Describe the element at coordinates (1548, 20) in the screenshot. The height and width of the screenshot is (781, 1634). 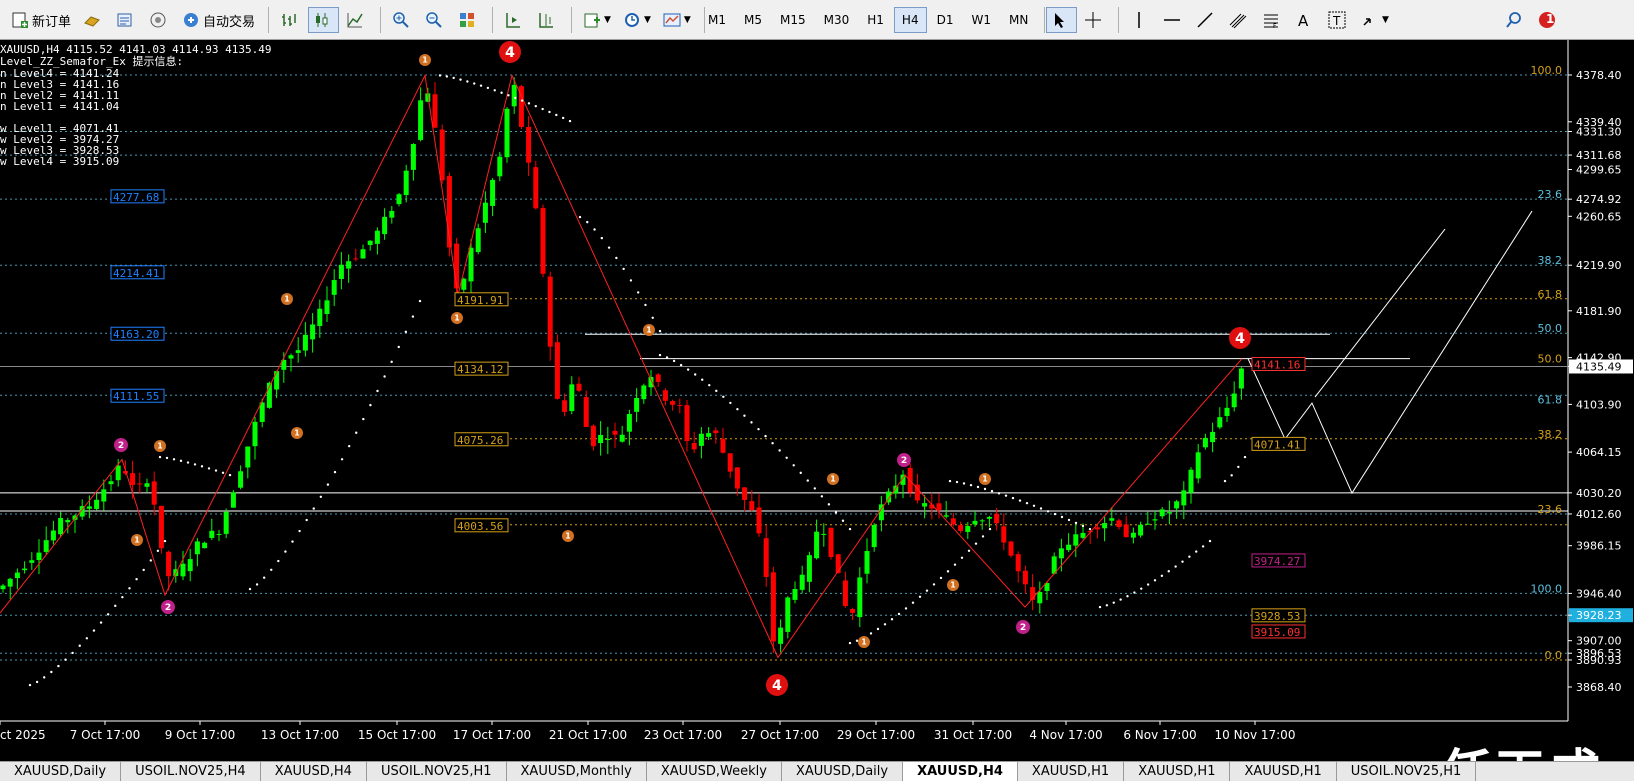
I see `notifications-button: 1` at that location.